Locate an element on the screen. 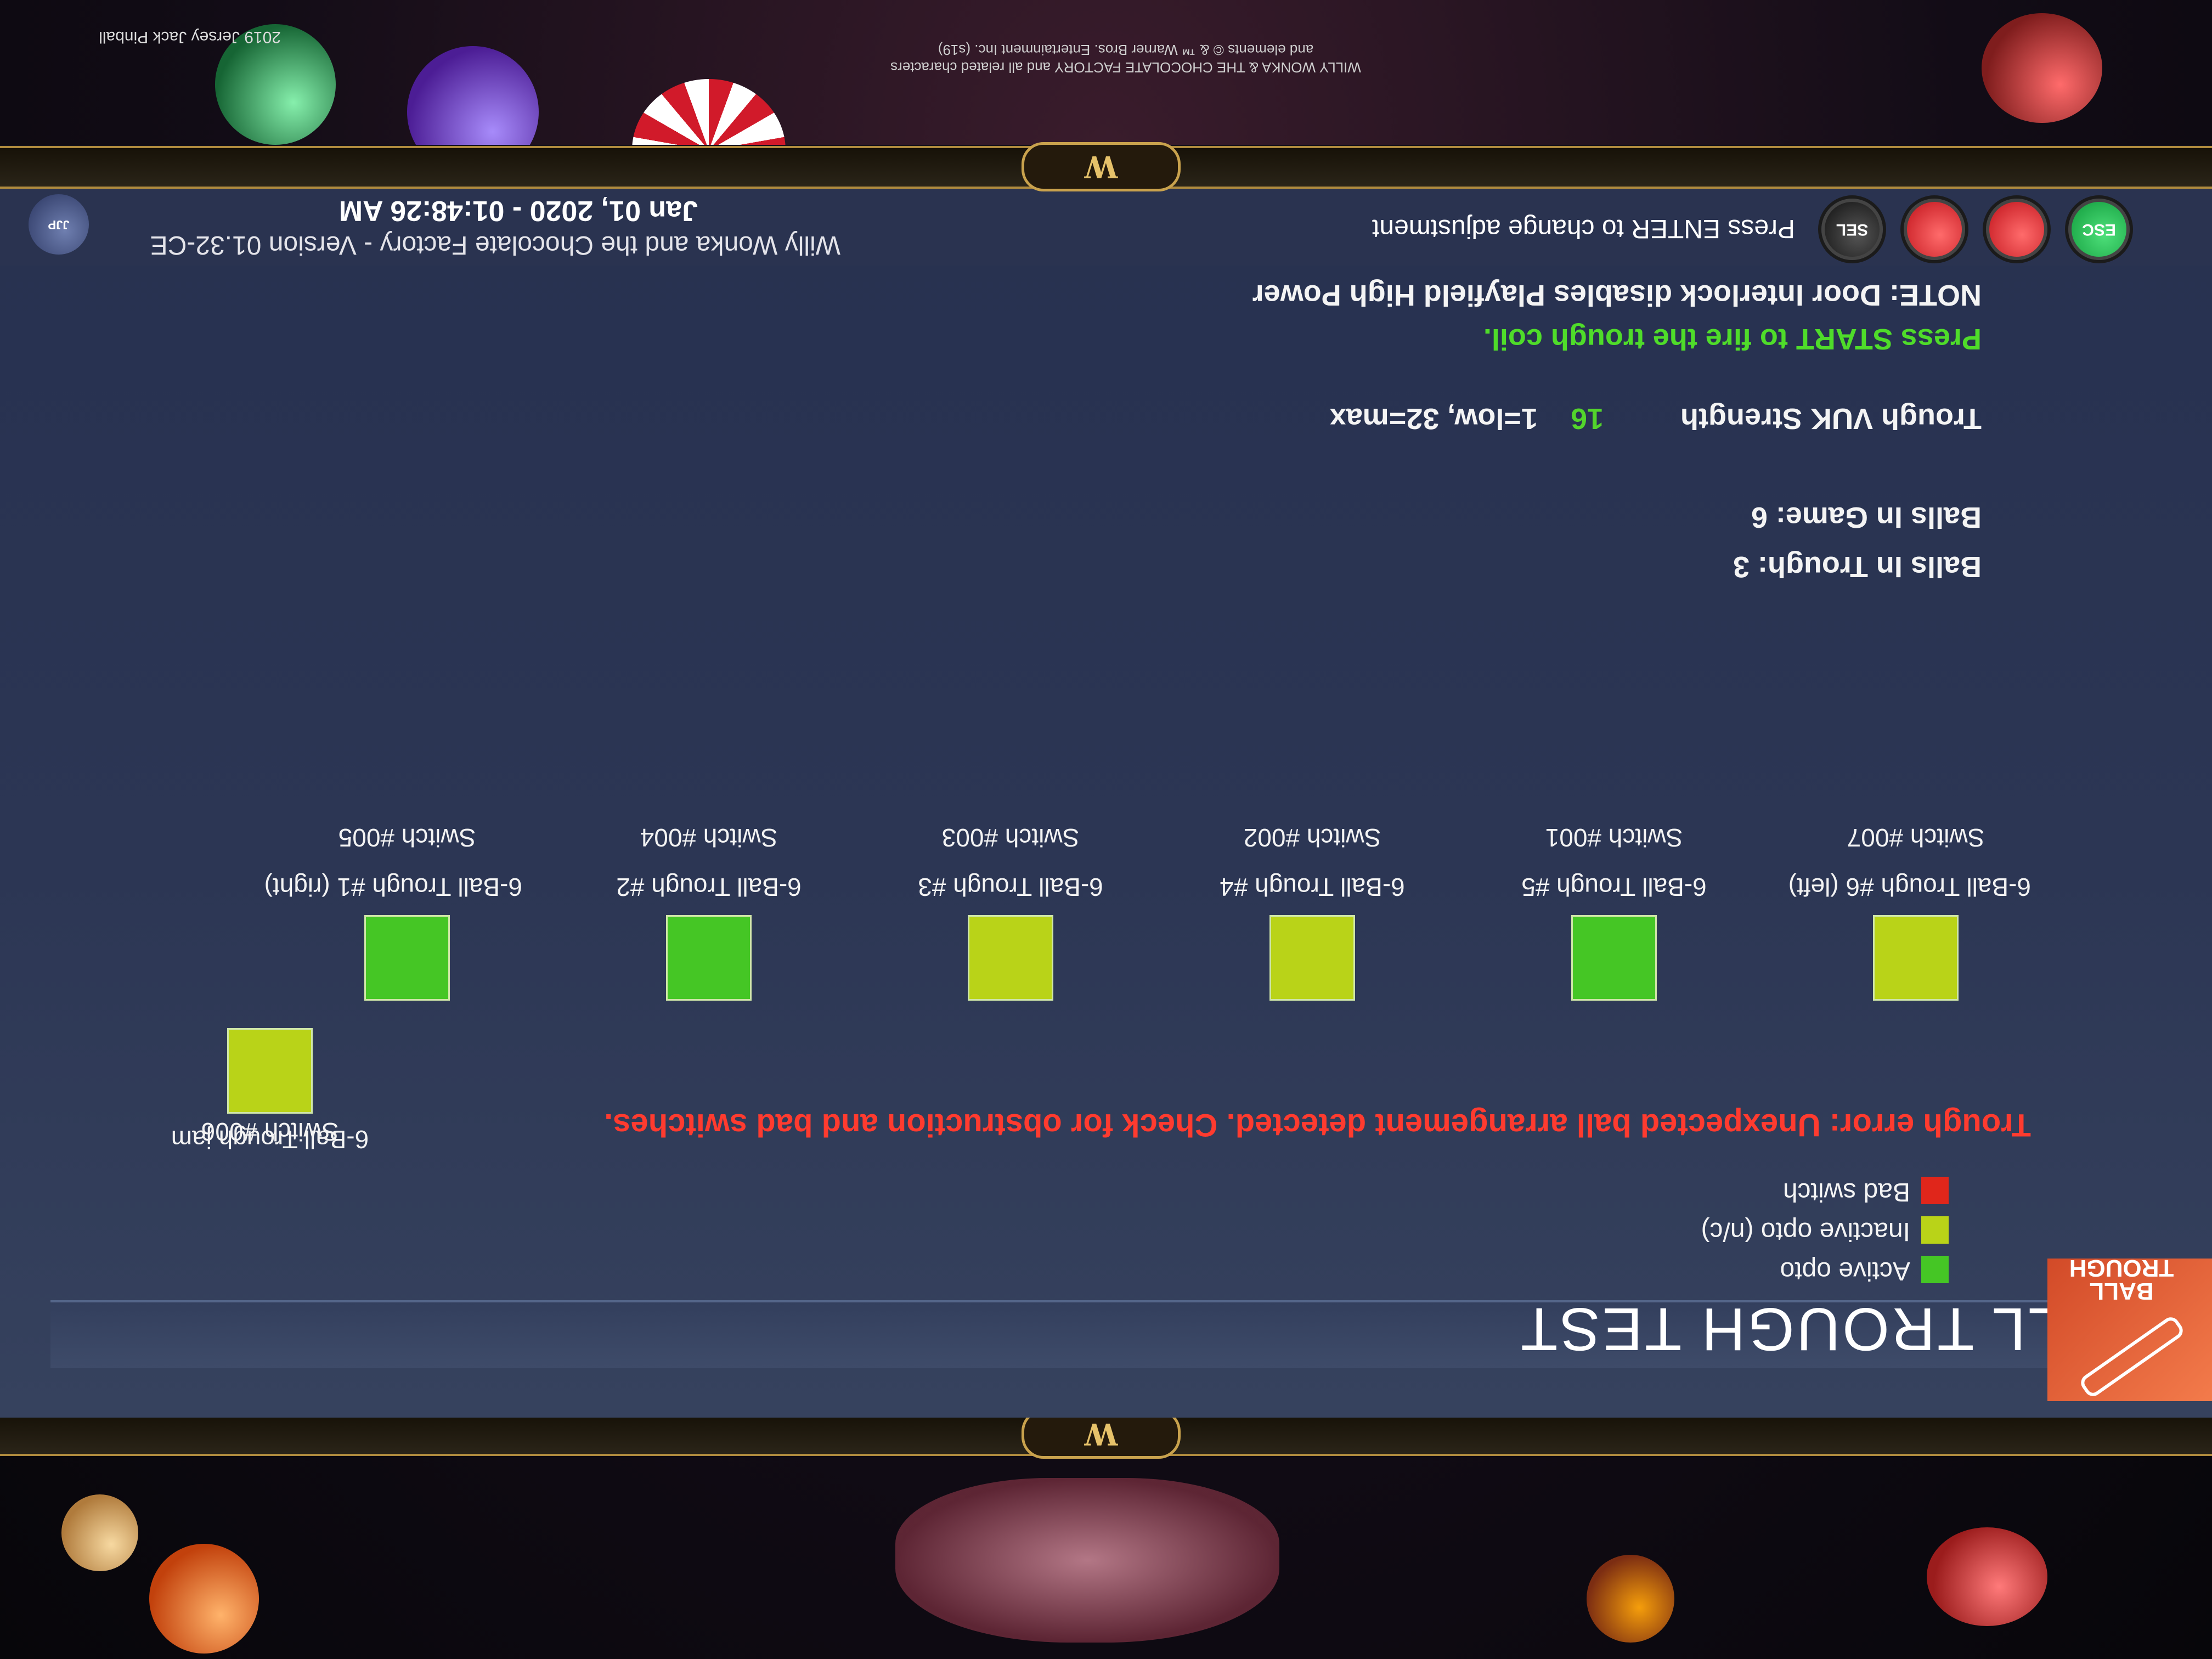 Image resolution: width=2212 pixels, height=1659 pixels. switch-tile: 6-Ball Trough #5 Switch #001 is located at coordinates (1614, 912).